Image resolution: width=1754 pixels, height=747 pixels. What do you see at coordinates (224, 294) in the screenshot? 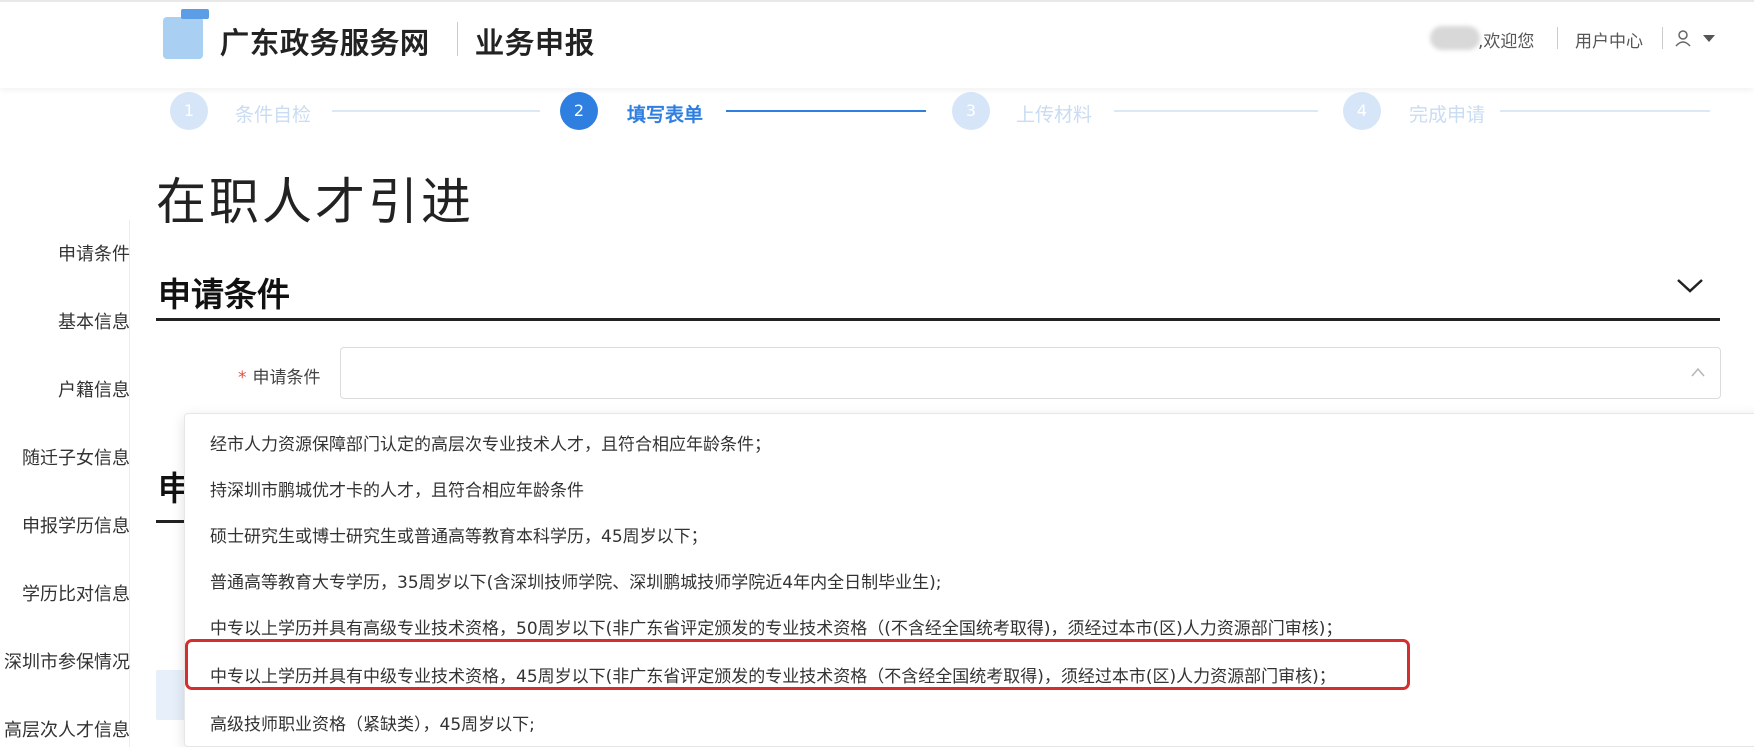
I see `section-title: 申请条件` at bounding box center [224, 294].